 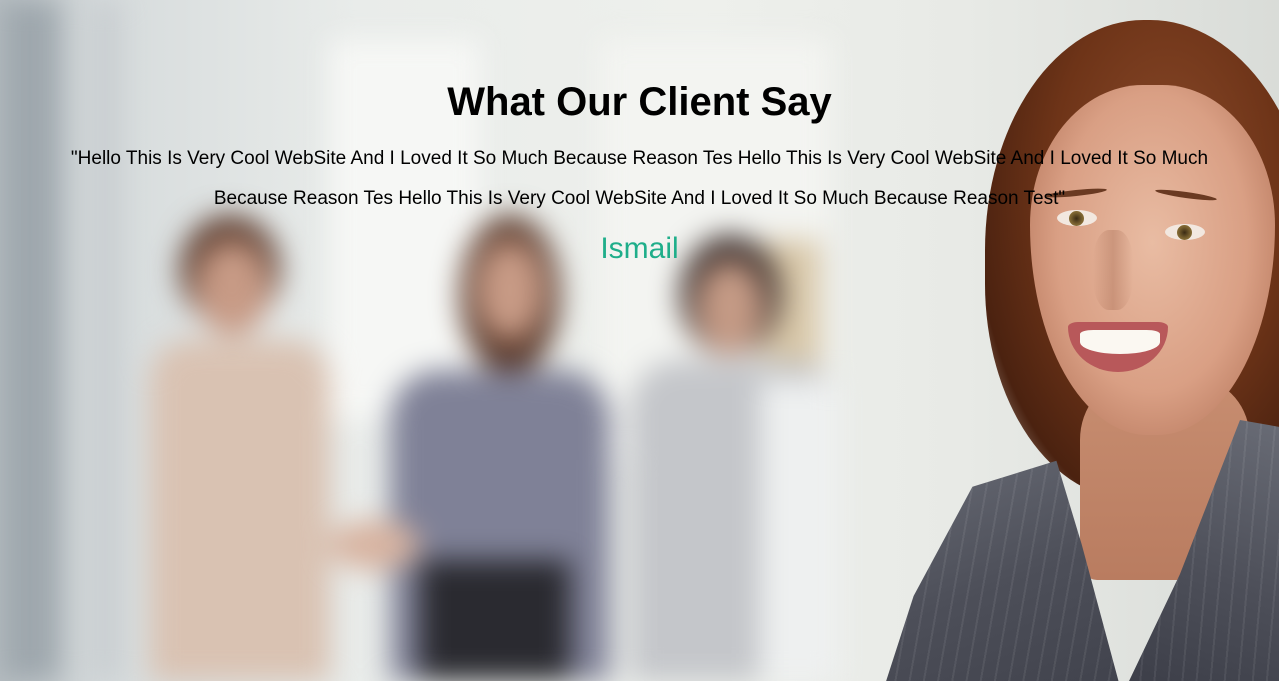 I want to click on testimonial-author: Ismail, so click(x=639, y=248).